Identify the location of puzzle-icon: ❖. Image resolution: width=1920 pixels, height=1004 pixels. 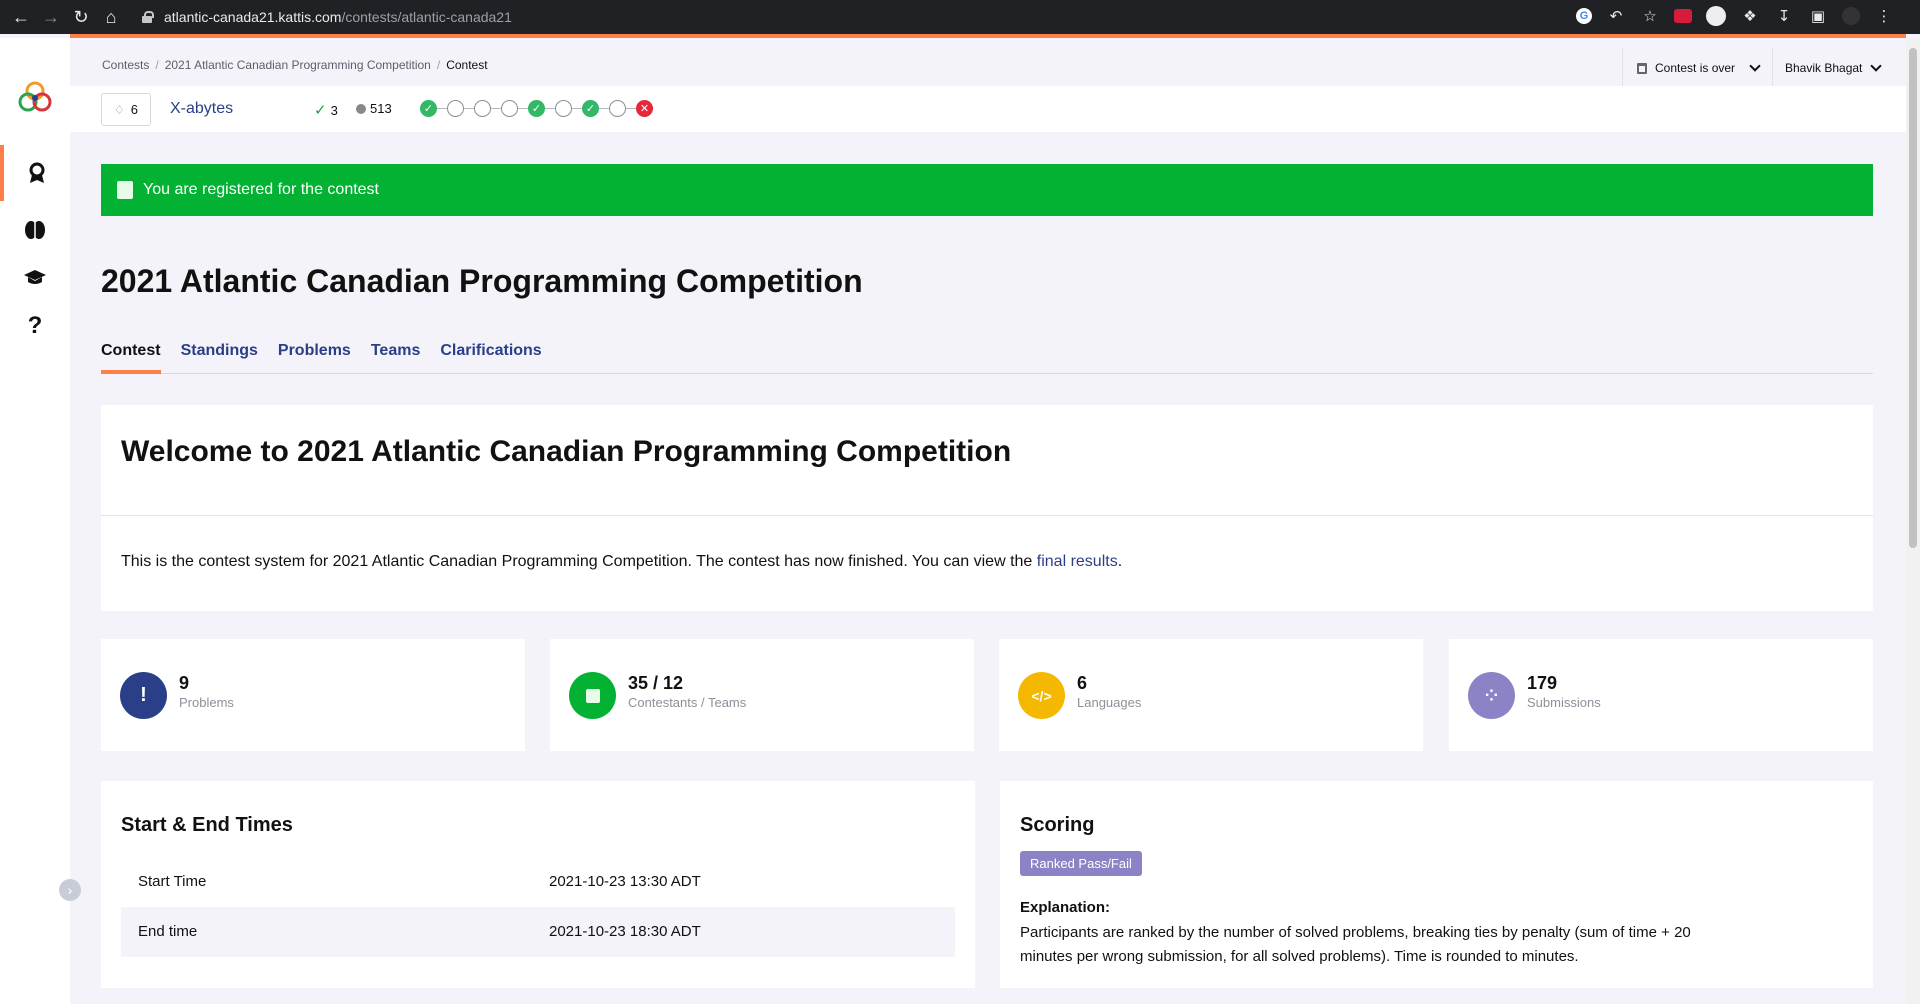
(1750, 16).